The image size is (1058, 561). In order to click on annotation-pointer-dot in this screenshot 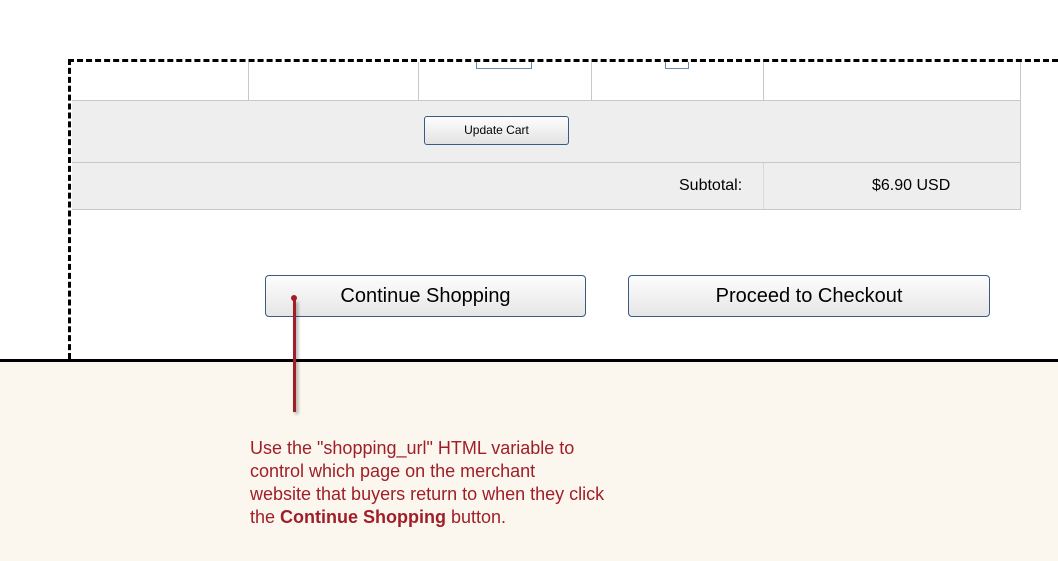, I will do `click(294, 298)`.